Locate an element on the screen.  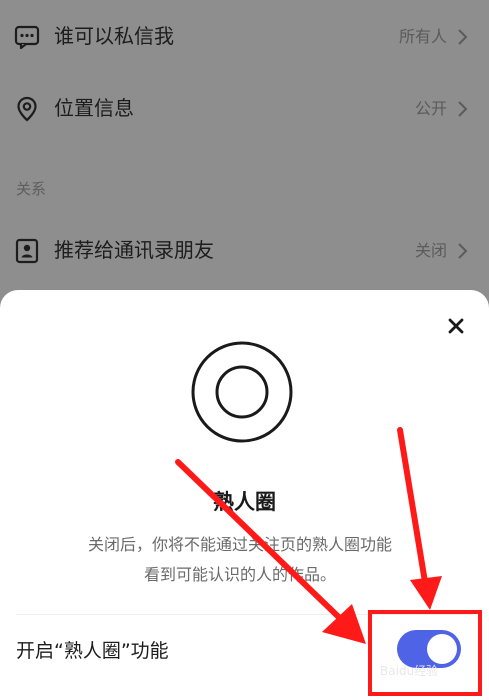
location-pin-icon is located at coordinates (27, 109).